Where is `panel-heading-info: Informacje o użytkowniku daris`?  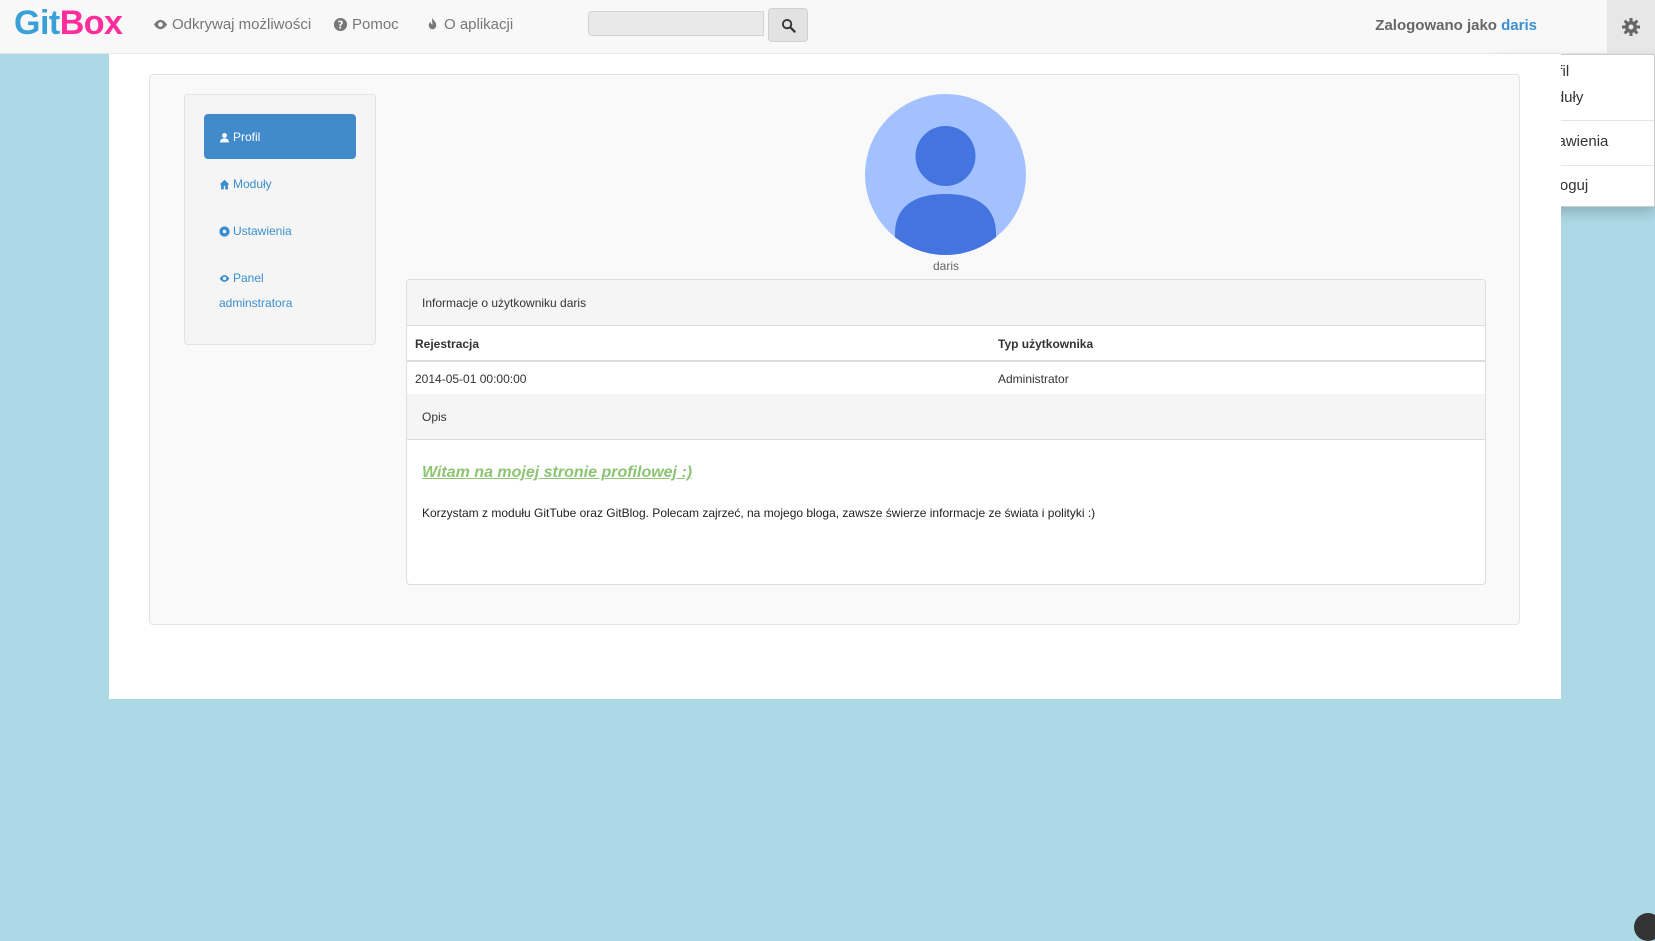
panel-heading-info: Informacje o użytkowniku daris is located at coordinates (946, 303).